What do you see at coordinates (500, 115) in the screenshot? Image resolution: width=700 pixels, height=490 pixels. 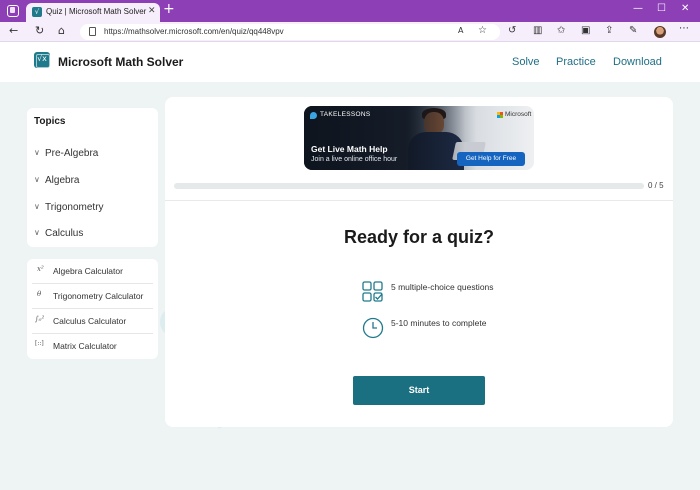 I see `microsoft-logo-icon` at bounding box center [500, 115].